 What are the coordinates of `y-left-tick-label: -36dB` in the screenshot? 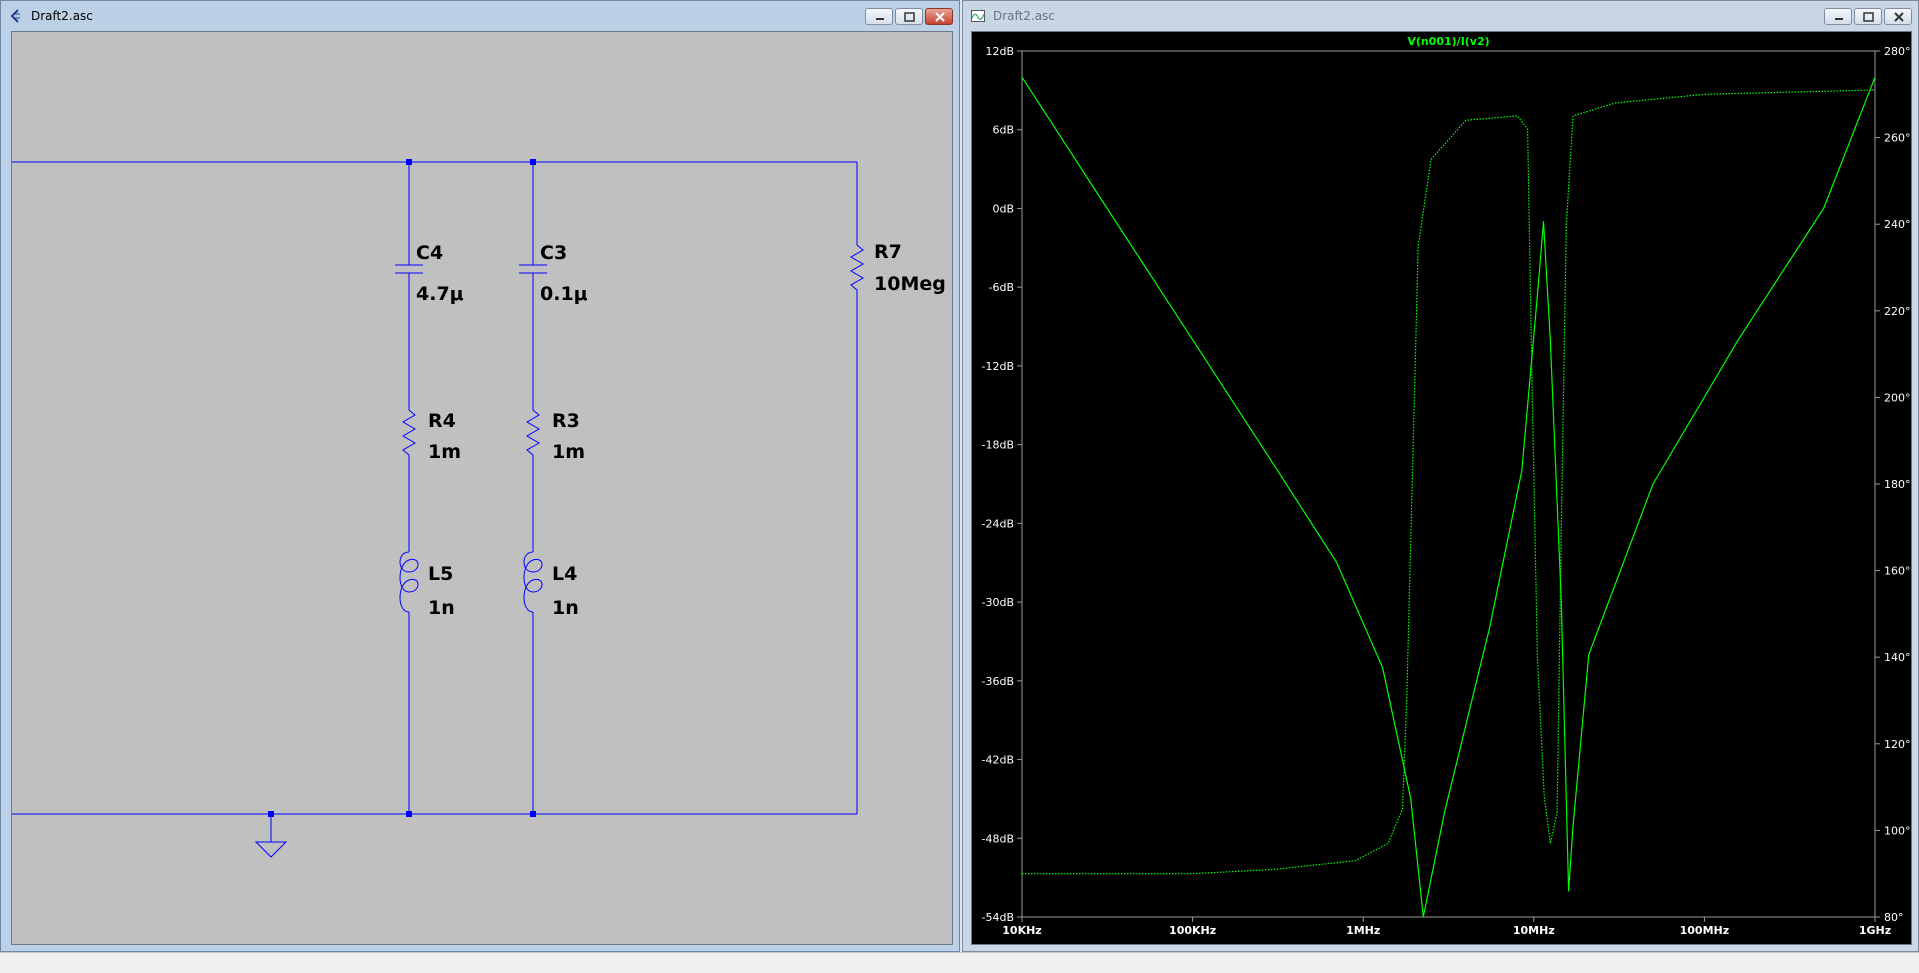 It's located at (998, 681).